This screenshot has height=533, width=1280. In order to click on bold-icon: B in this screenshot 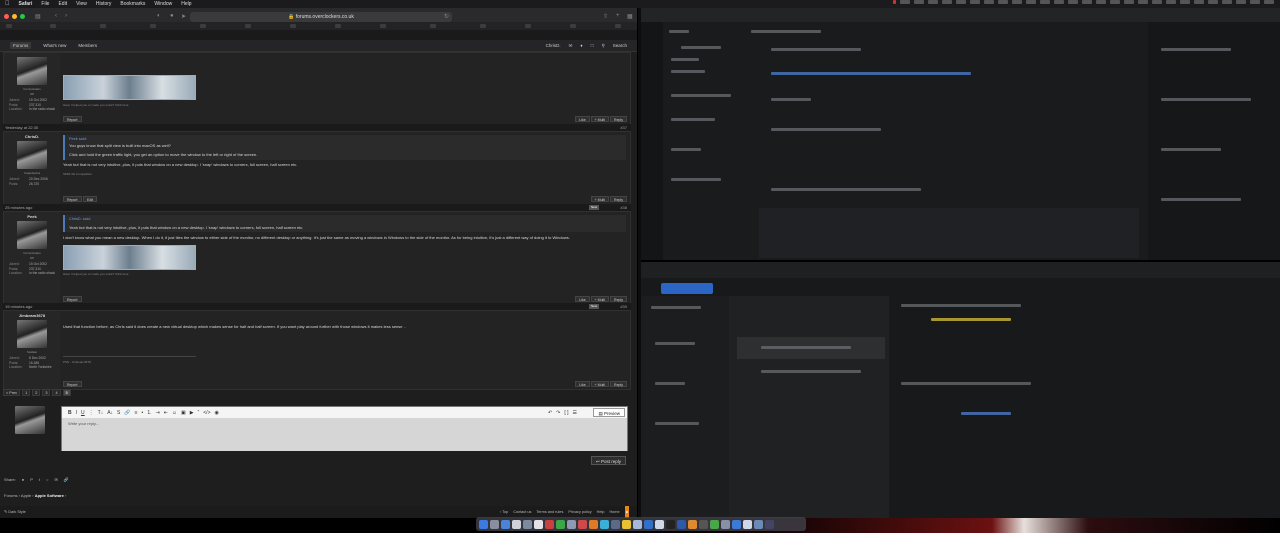, I will do `click(70, 413)`.